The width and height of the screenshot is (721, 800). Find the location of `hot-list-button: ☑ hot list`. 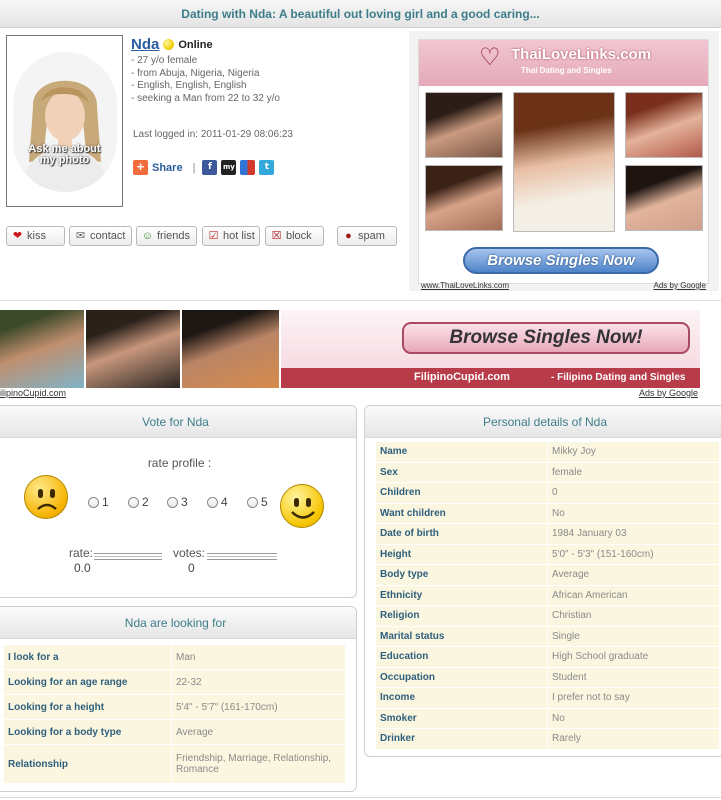

hot-list-button: ☑ hot list is located at coordinates (231, 236).